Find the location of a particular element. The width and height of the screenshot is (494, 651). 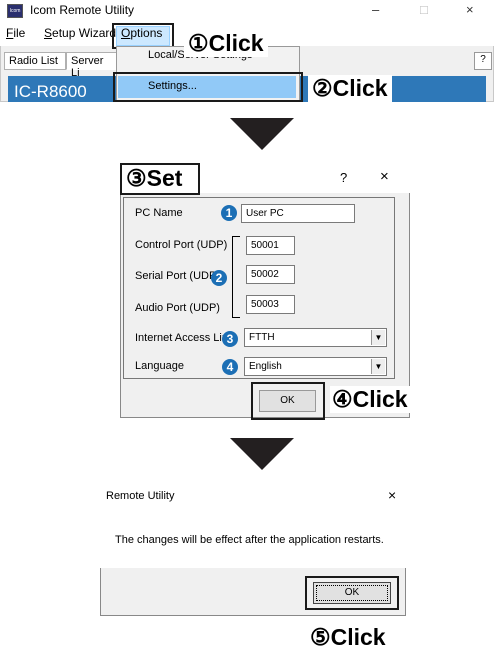

audio-port-label: Audio Port (UDP) is located at coordinates (177, 308).